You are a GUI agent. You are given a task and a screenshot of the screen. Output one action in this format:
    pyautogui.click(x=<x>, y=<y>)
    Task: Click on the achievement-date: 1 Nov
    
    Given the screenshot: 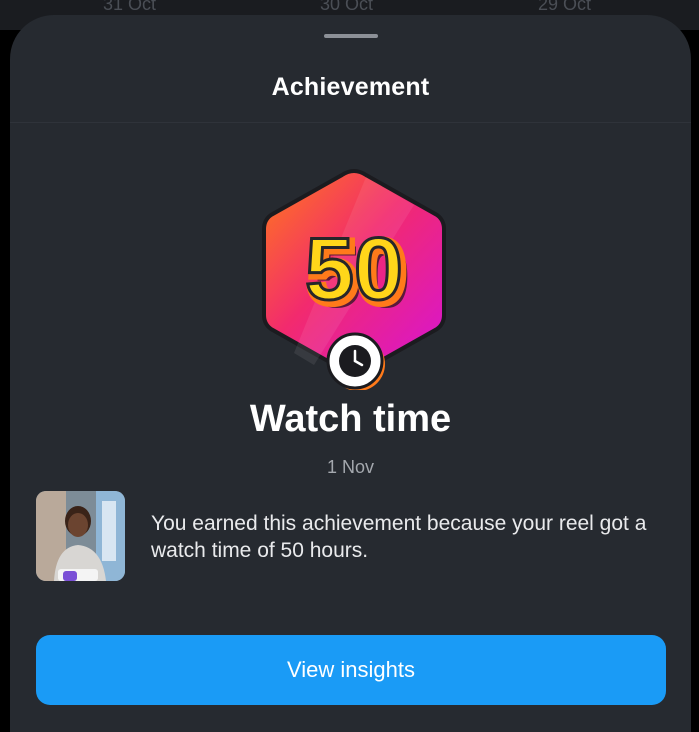 What is the action you would take?
    pyautogui.click(x=350, y=467)
    